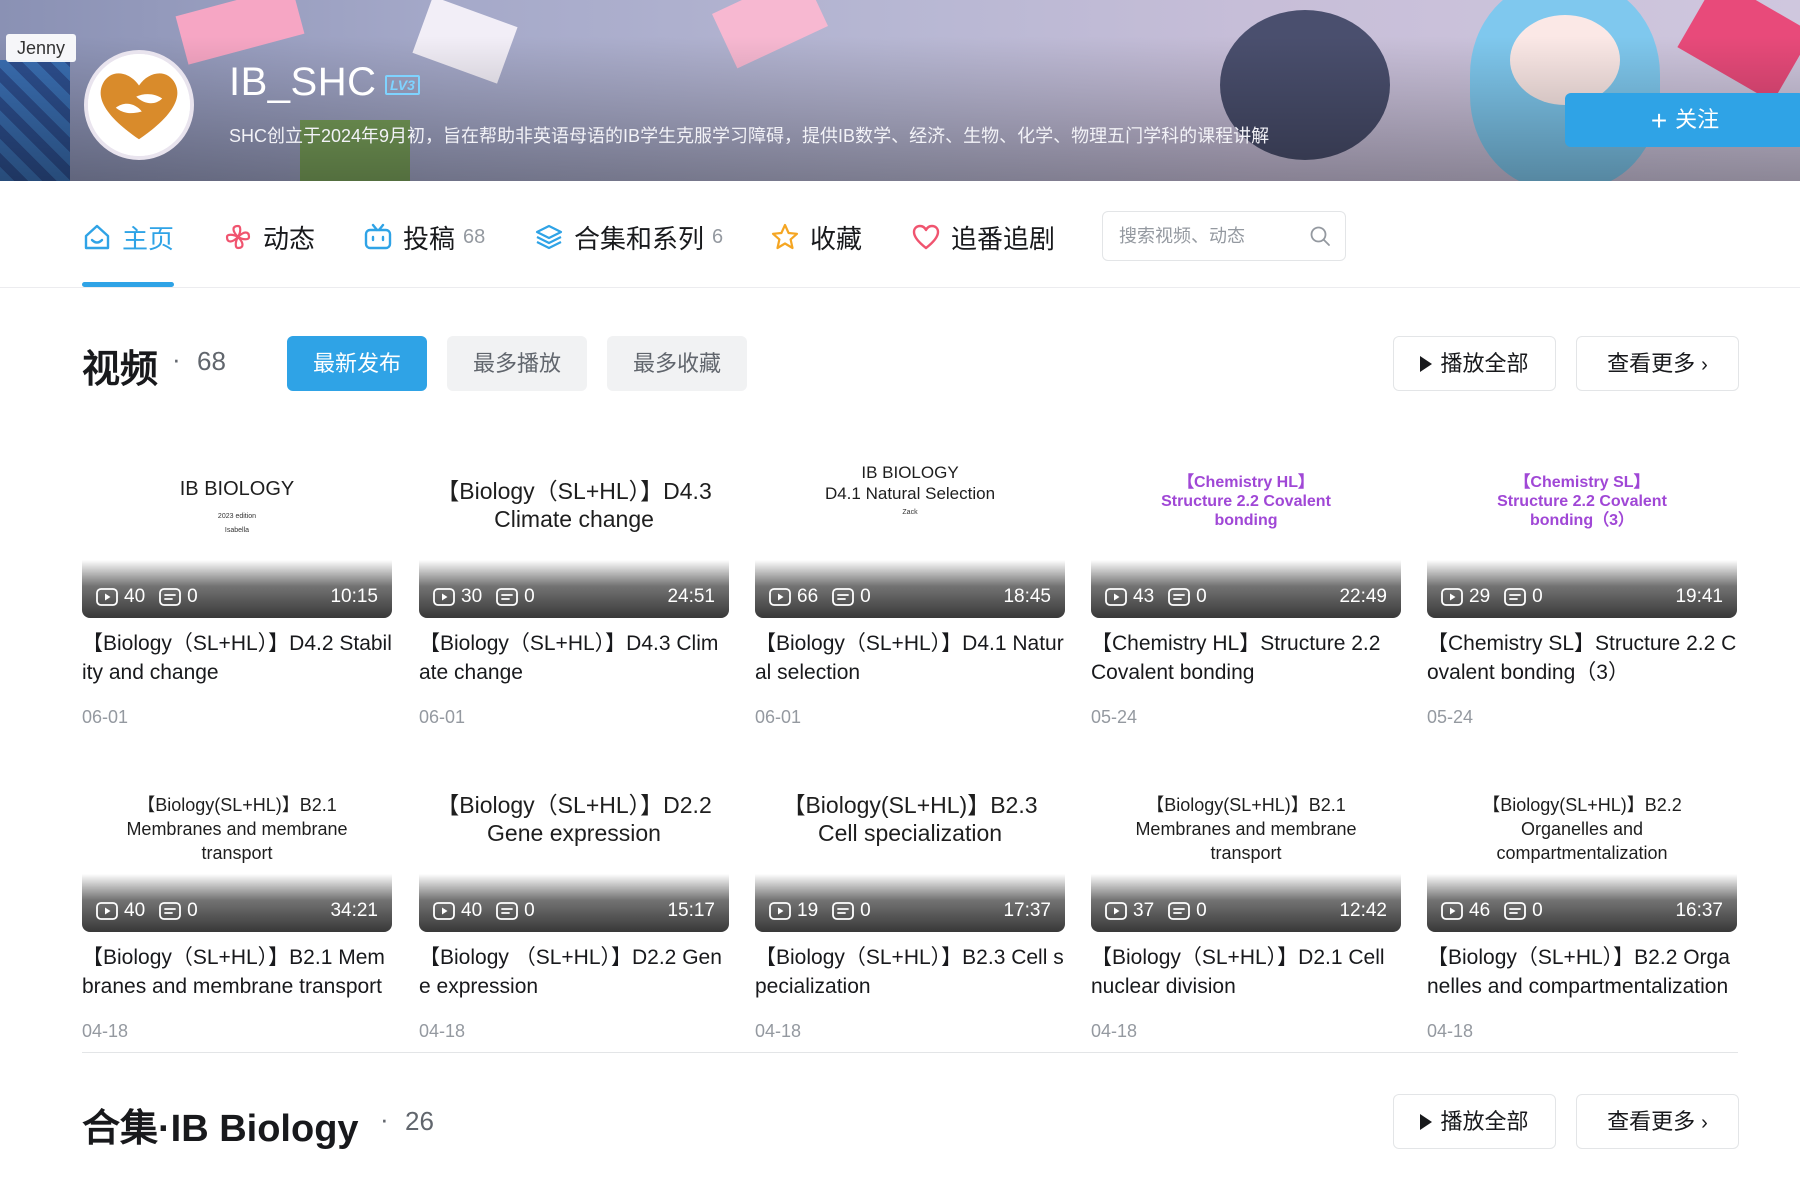  Describe the element at coordinates (808, 910) in the screenshot. I see `play-count: 19` at that location.